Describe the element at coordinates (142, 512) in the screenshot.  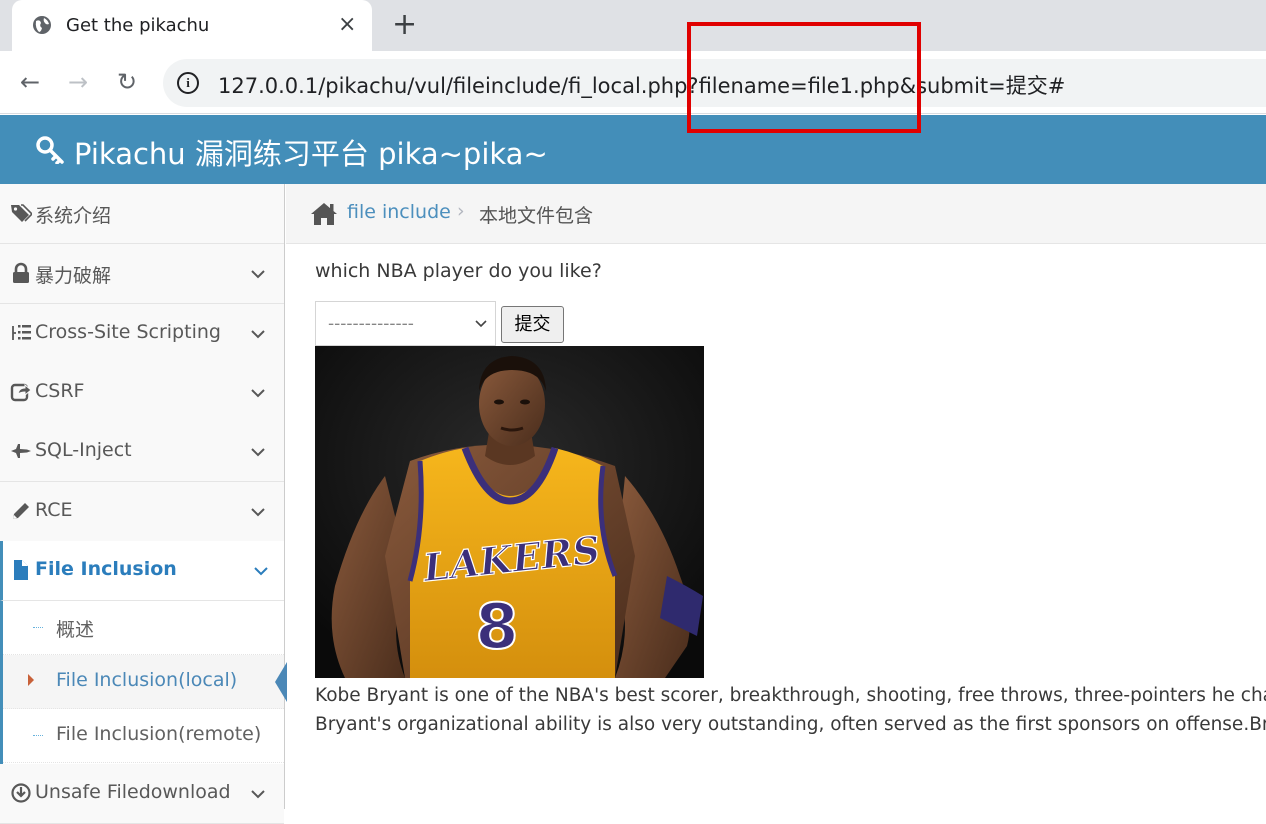
I see `sidebar-item-rce: RCE` at that location.